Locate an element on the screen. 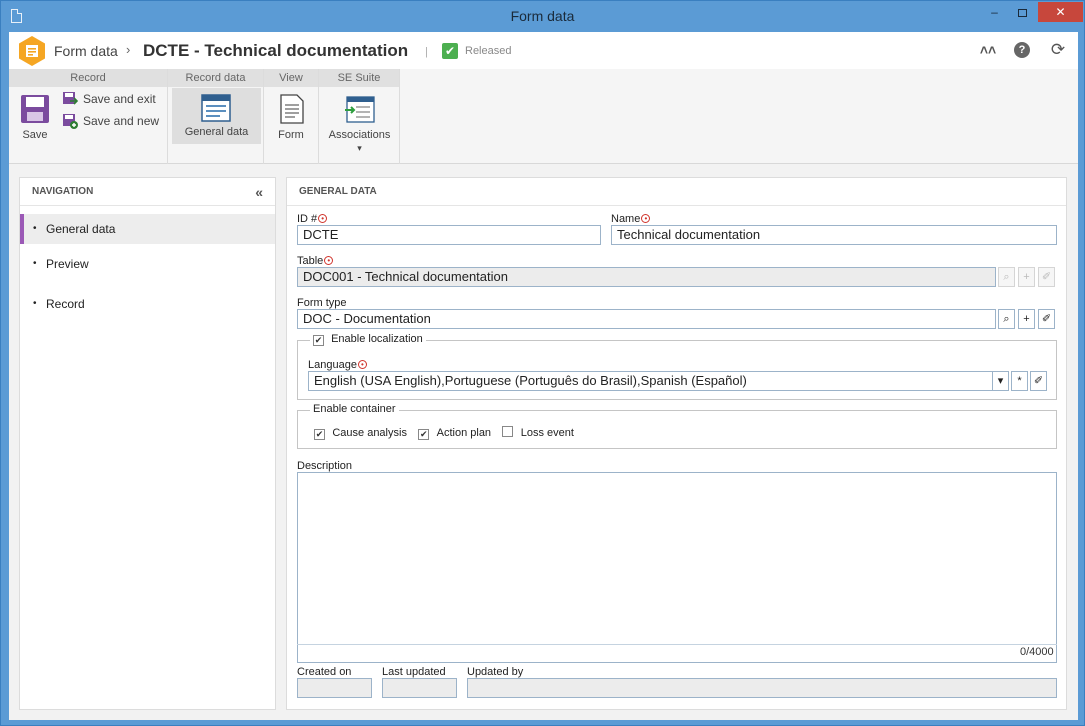 The image size is (1085, 726). ribbon-group-view: View Form is located at coordinates (291, 116).